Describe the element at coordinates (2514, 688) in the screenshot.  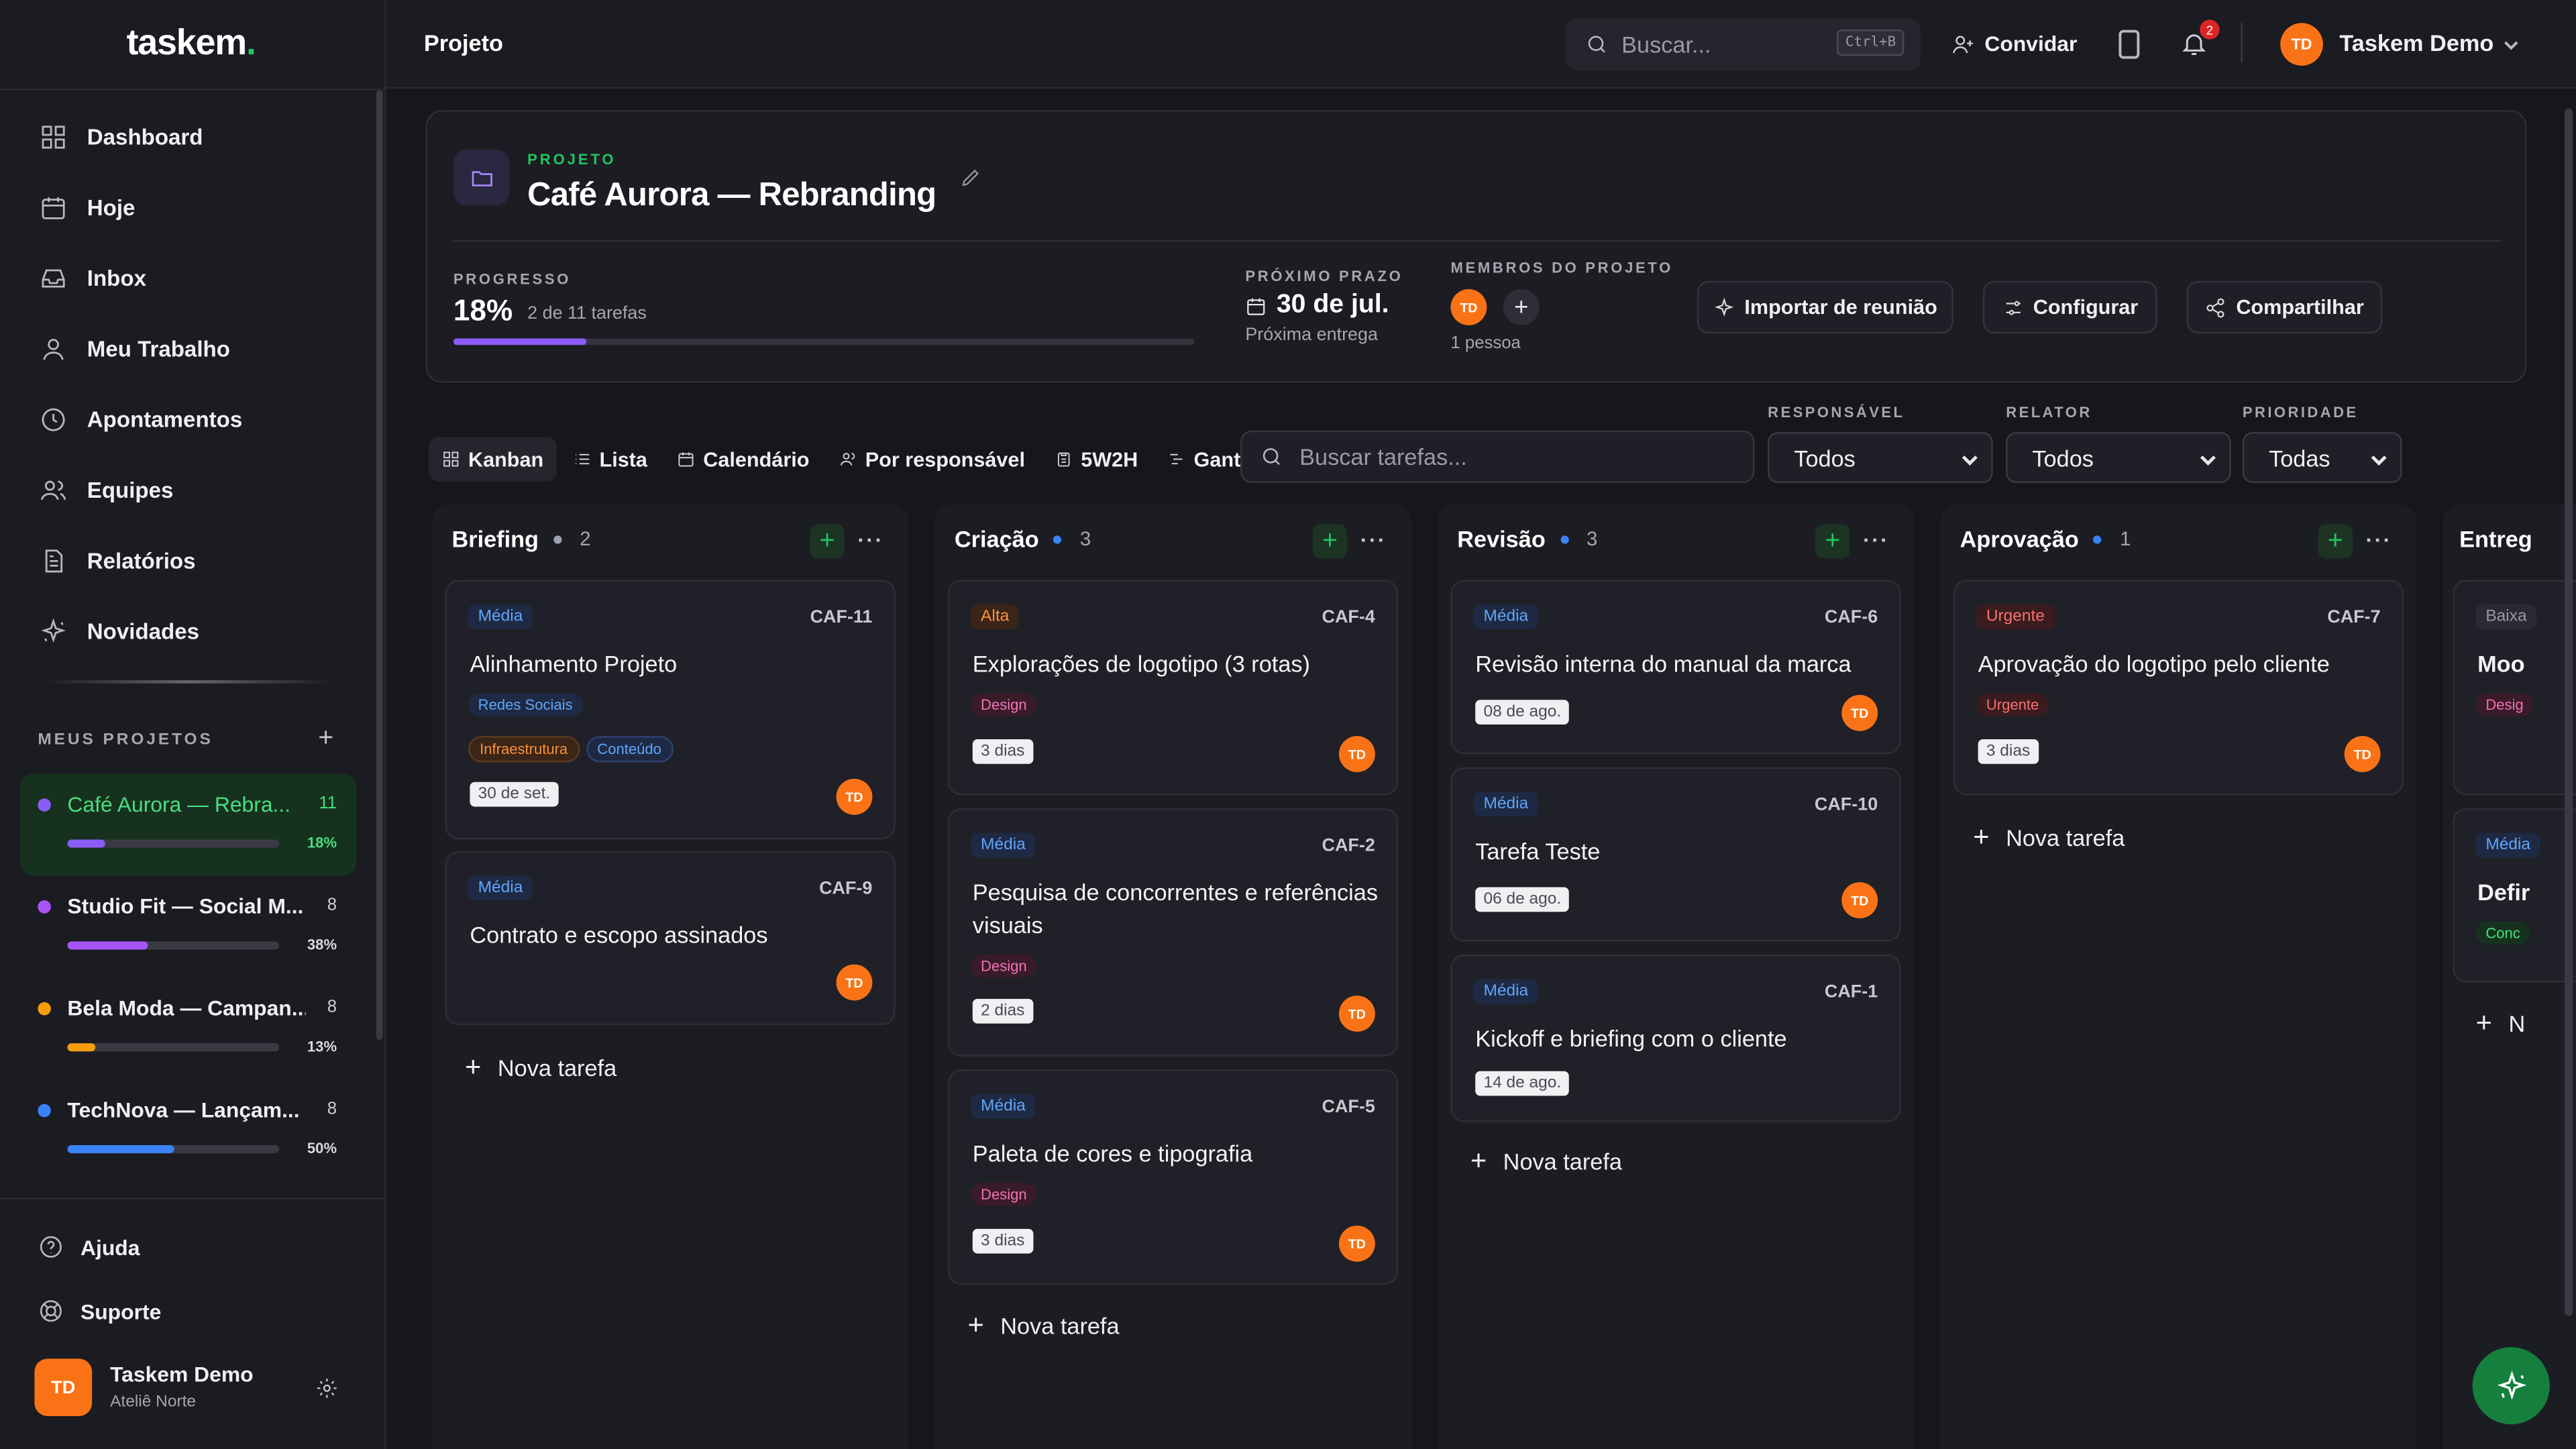
I see `task-card: Baixa Moo Desig` at that location.